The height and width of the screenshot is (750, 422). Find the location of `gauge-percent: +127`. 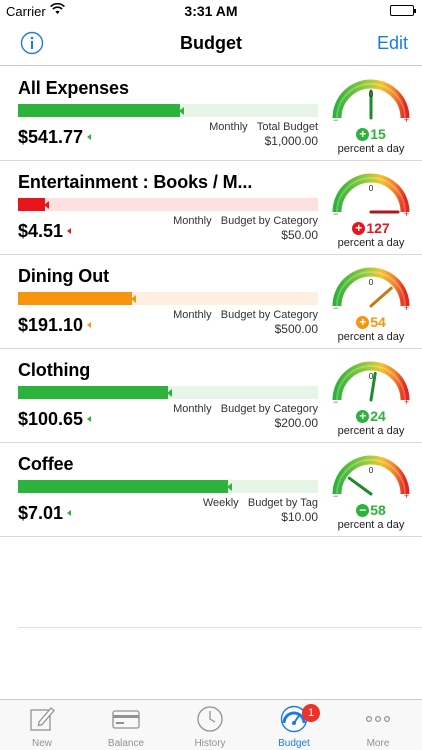

gauge-percent: +127 is located at coordinates (371, 228).